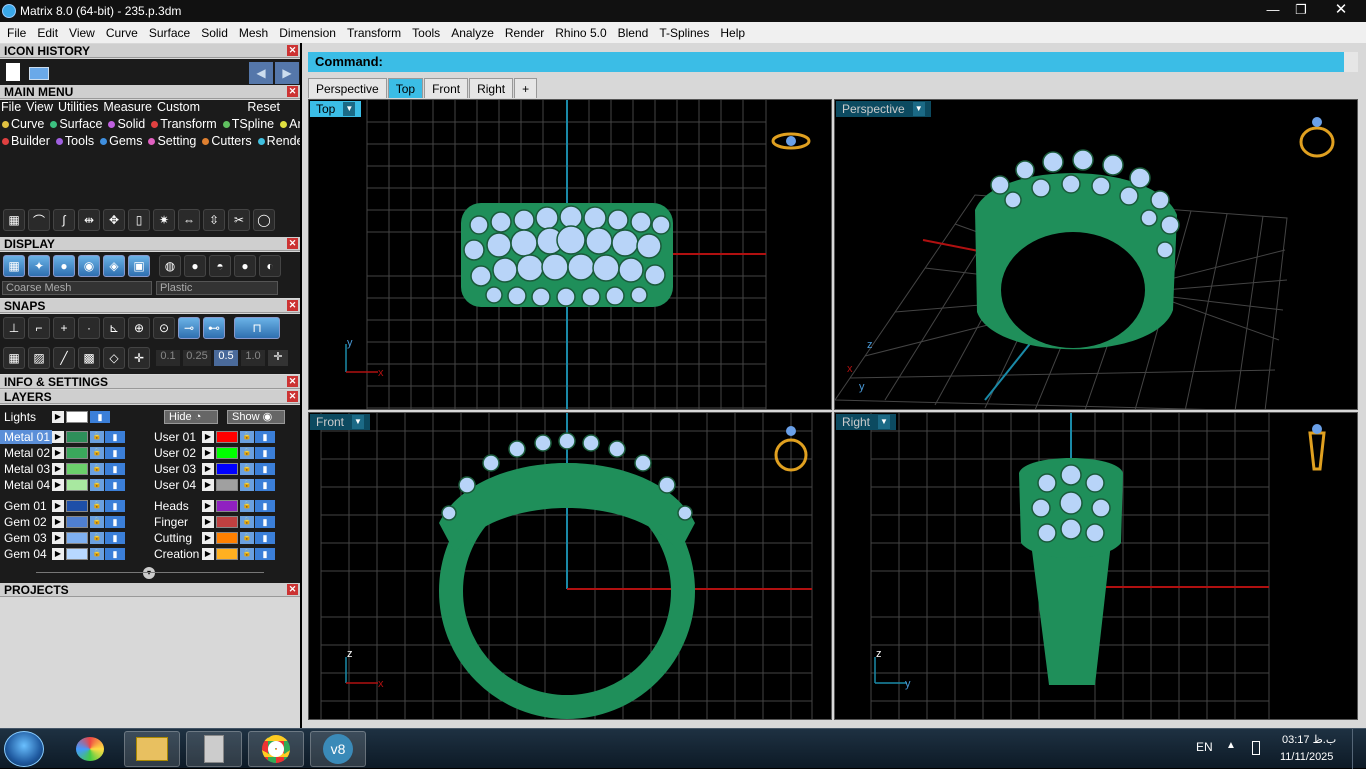  I want to click on mm-file: File, so click(12, 108).